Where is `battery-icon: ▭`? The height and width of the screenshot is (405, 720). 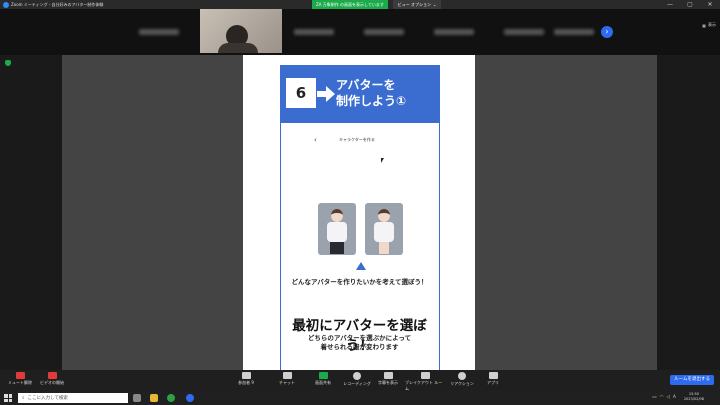 battery-icon: ▭ is located at coordinates (654, 397).